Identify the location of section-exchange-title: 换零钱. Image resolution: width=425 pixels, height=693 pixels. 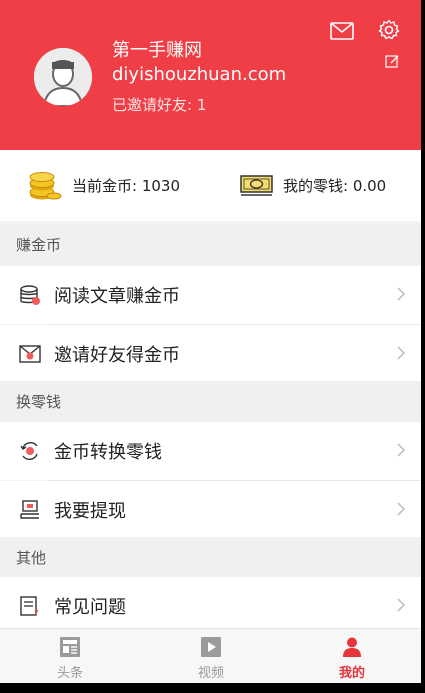
(210, 402).